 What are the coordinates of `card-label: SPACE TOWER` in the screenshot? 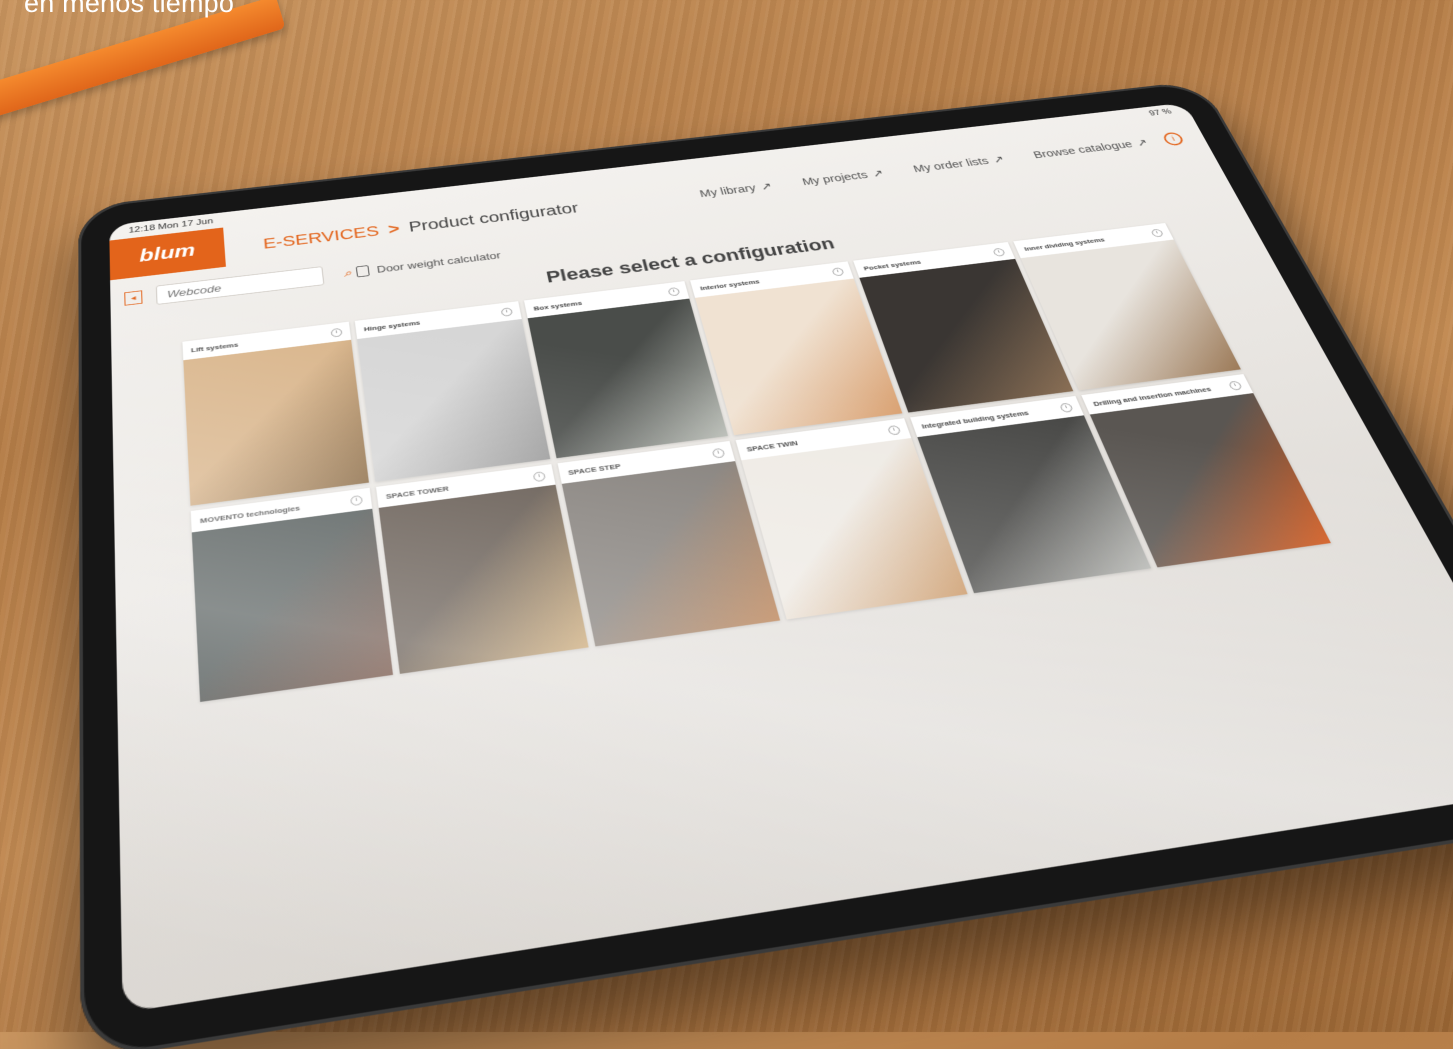 It's located at (417, 492).